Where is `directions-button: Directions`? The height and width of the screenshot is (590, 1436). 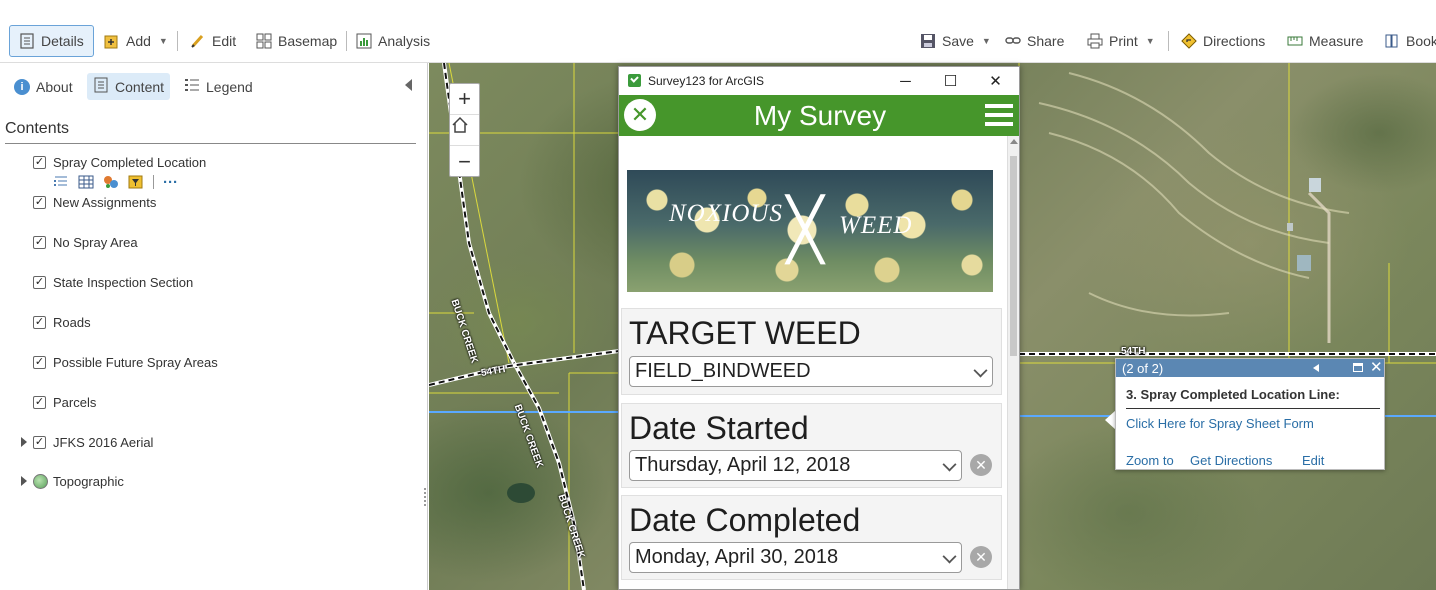
directions-button: Directions is located at coordinates (1223, 41).